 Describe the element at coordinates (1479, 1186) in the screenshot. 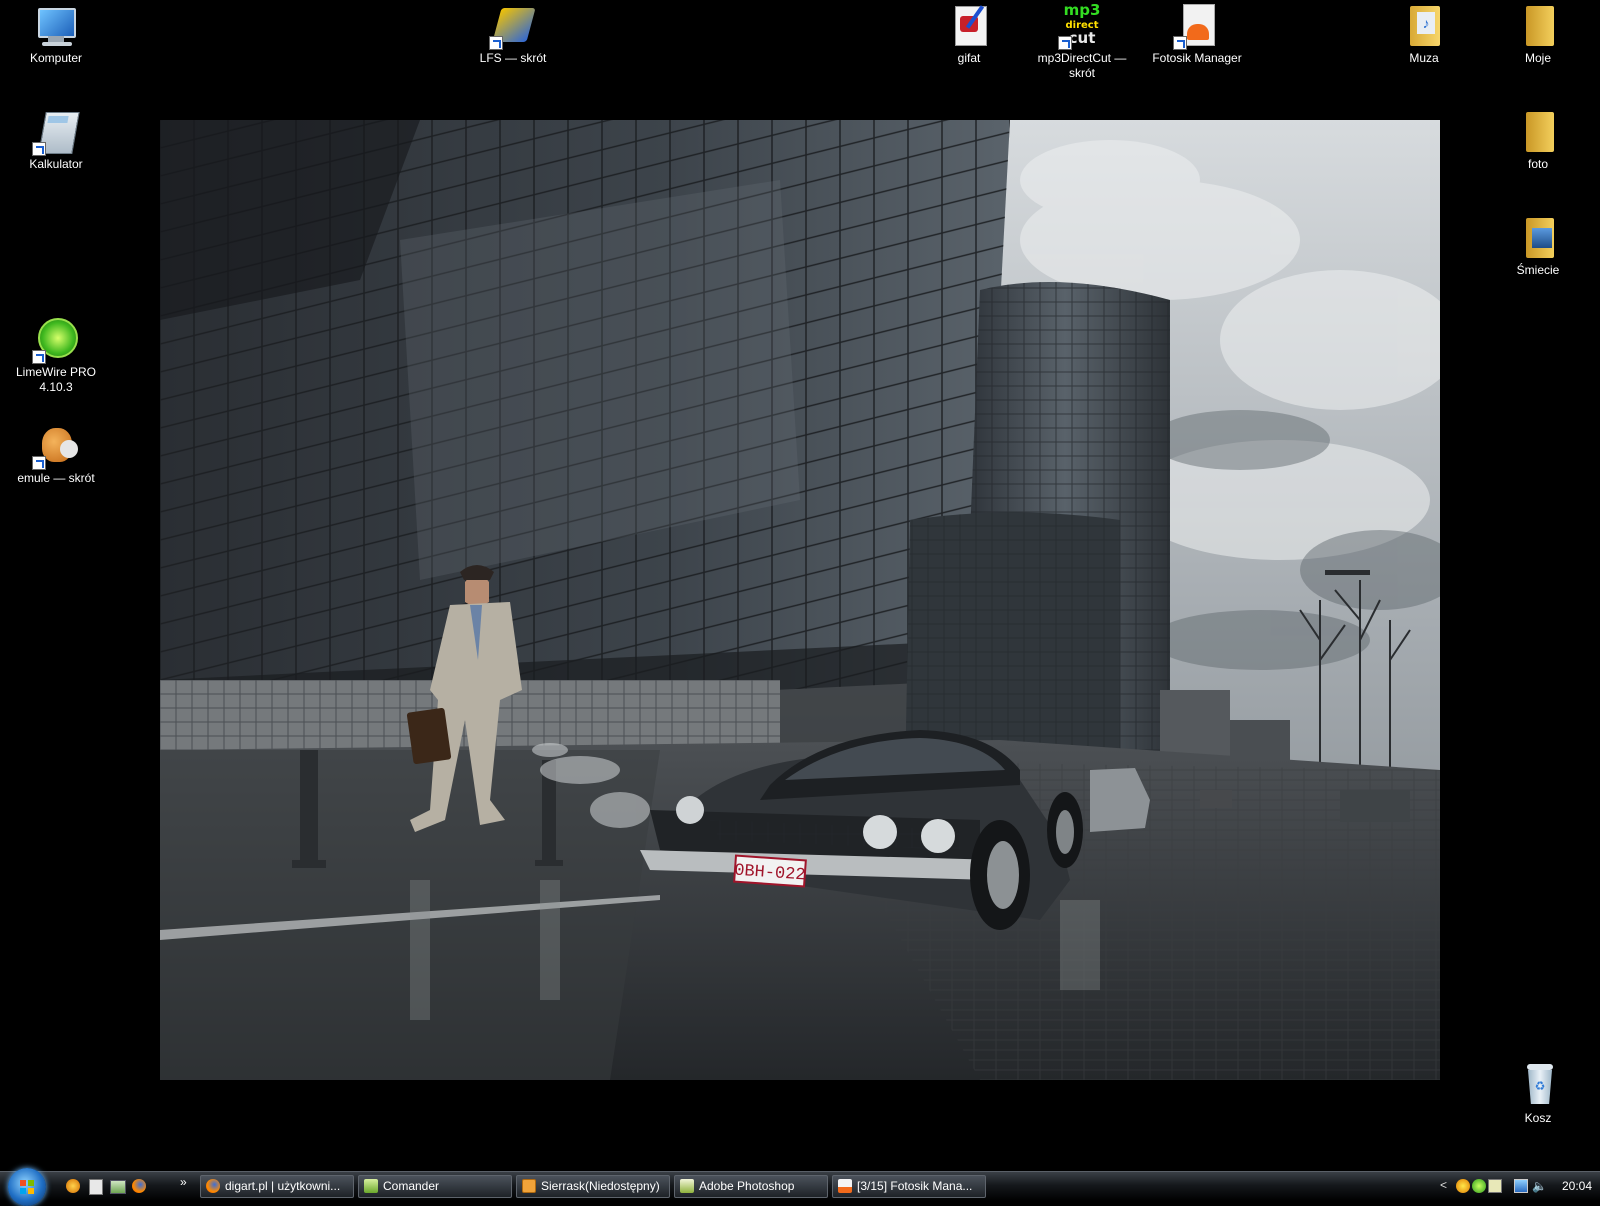

I see `tray-limewire-icon` at that location.